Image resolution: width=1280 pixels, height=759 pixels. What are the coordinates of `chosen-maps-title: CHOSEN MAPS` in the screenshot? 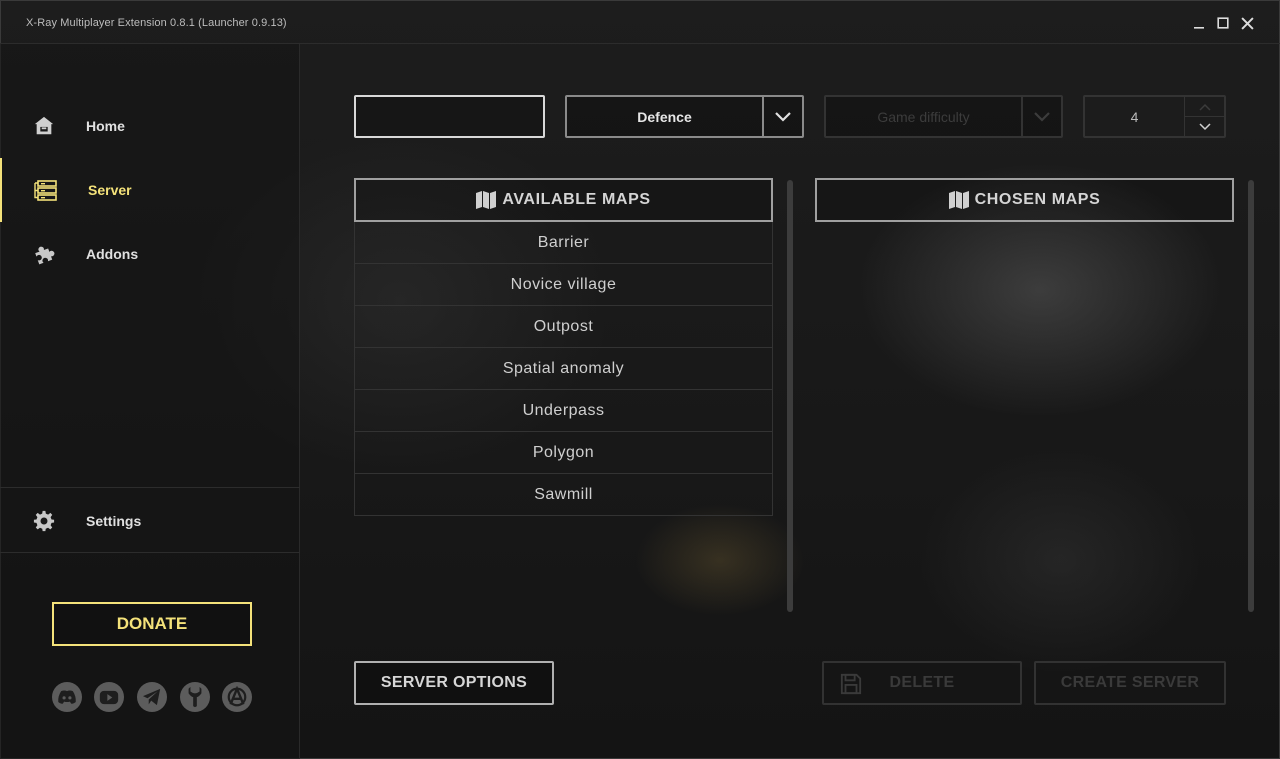 It's located at (1037, 199).